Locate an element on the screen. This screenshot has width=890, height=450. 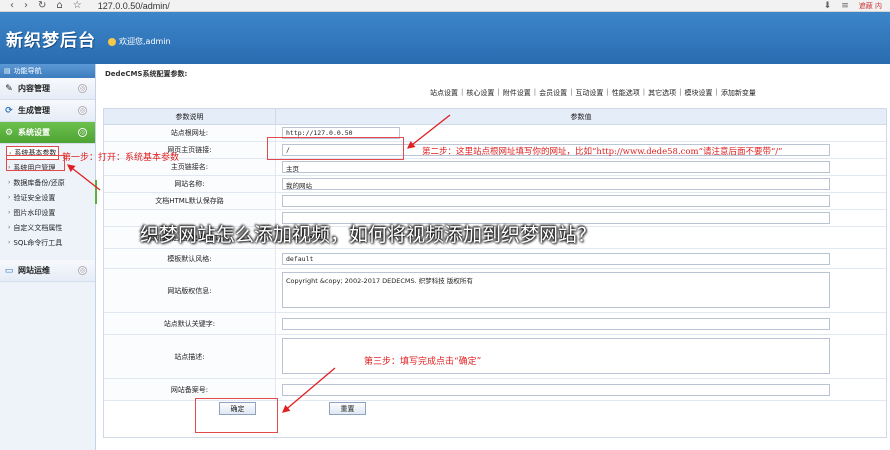
annotation-step1: 第一步：打开：系统基本参数 is located at coordinates (121, 158).